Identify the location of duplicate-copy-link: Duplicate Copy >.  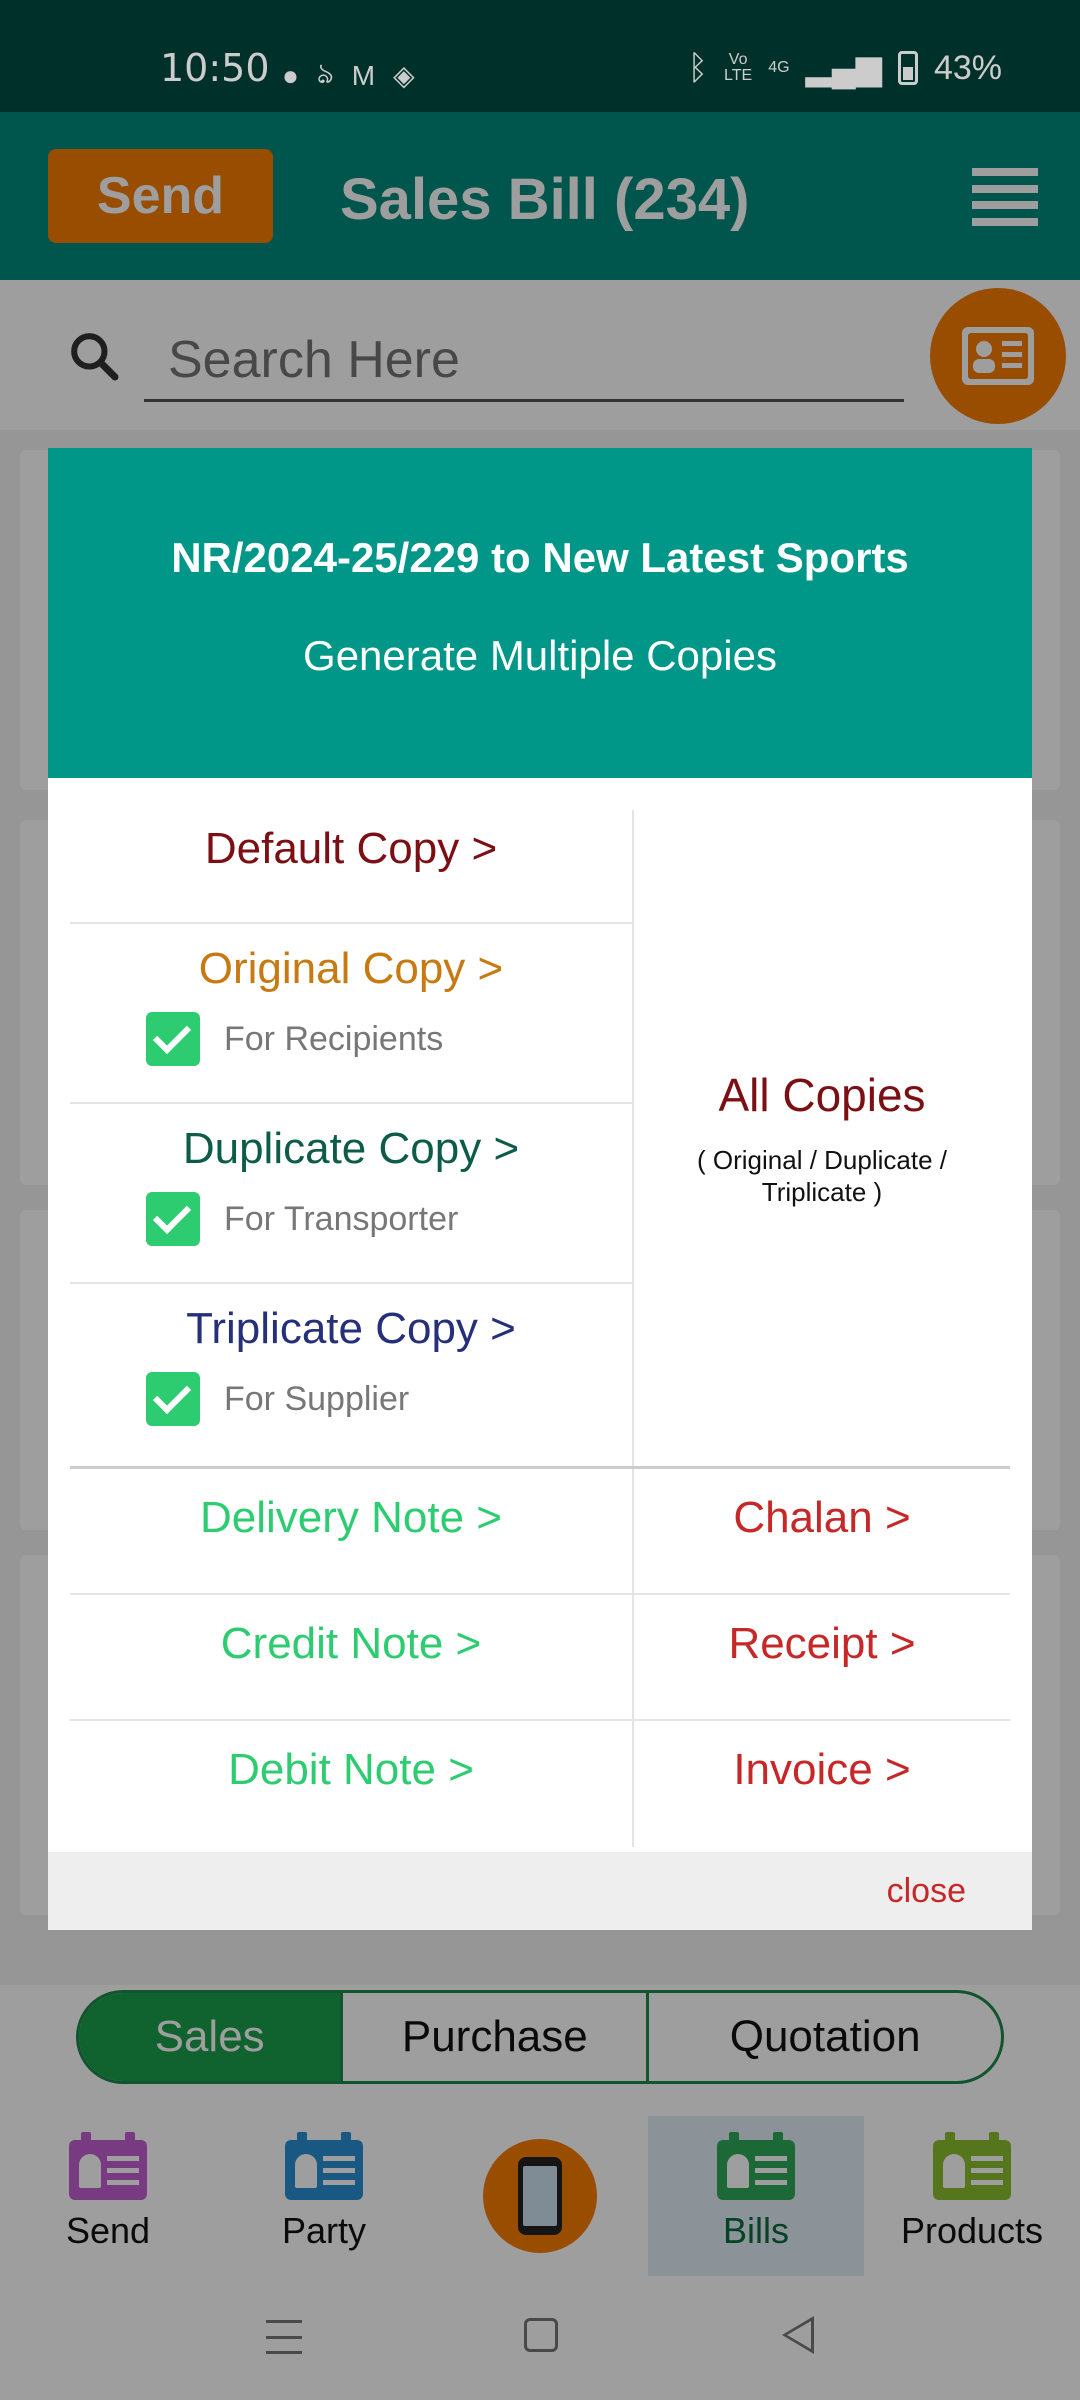
(351, 1149).